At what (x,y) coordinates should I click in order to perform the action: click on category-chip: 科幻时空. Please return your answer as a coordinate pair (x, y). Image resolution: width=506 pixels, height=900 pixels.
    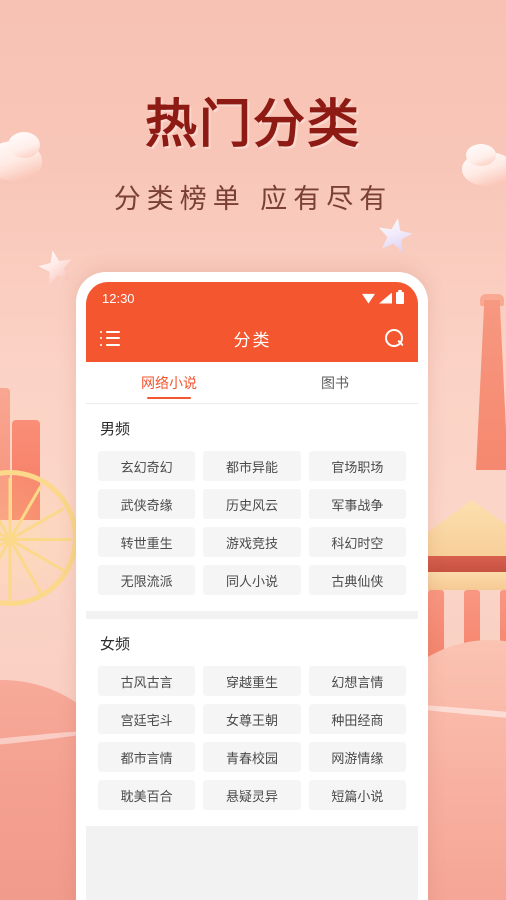
    Looking at the image, I should click on (357, 542).